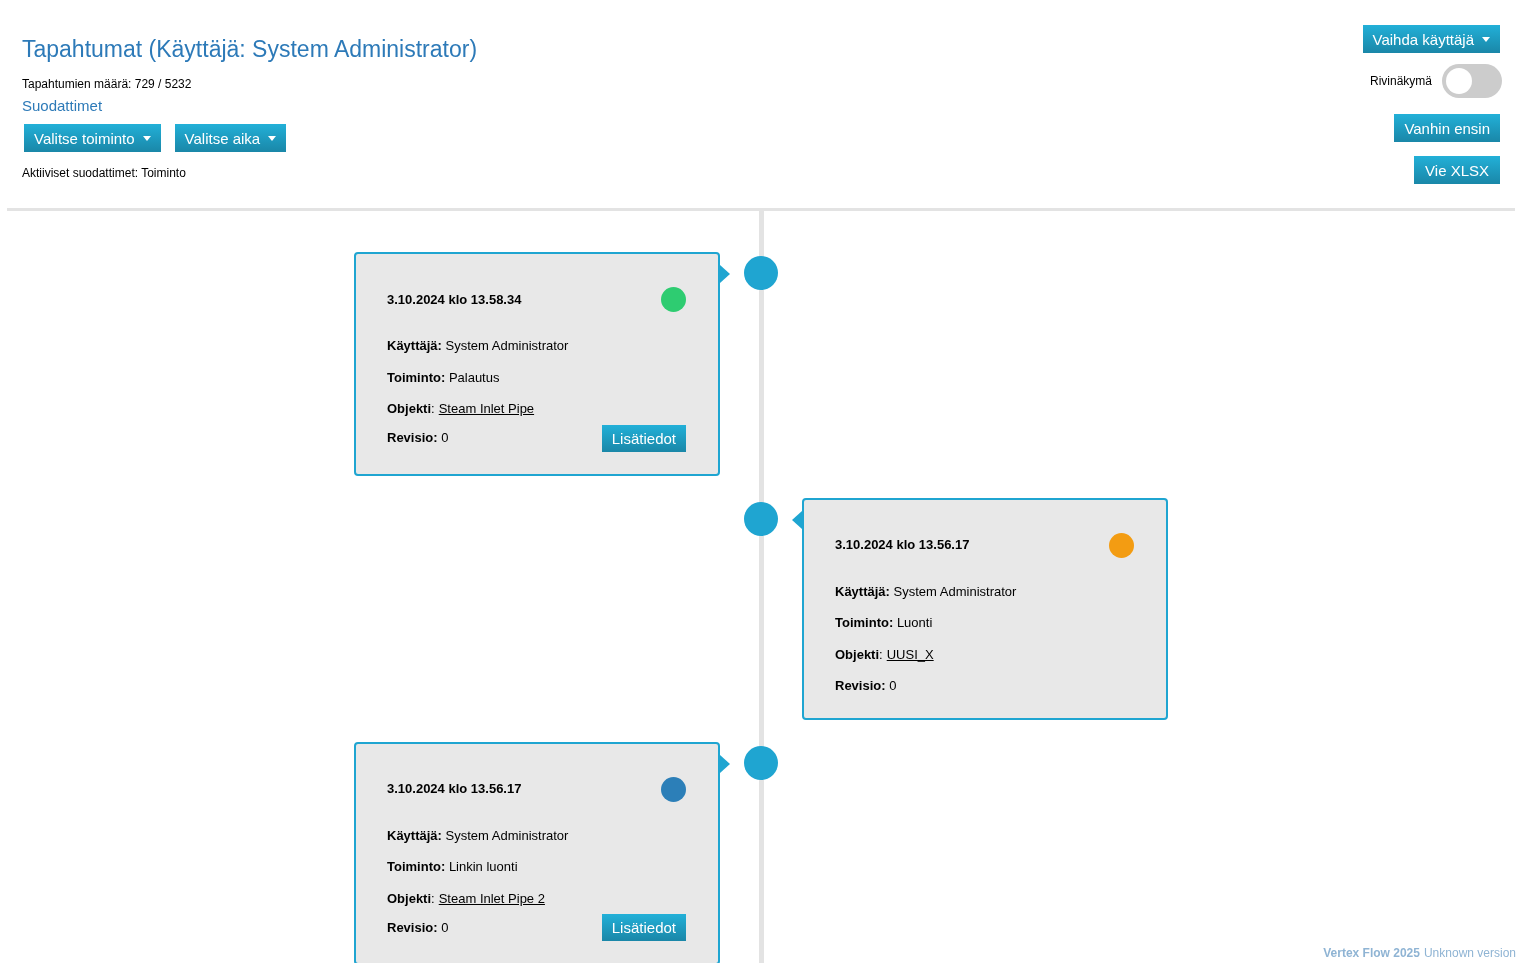 This screenshot has height=963, width=1522. I want to click on footer-version: Unknown version, so click(1469, 953).